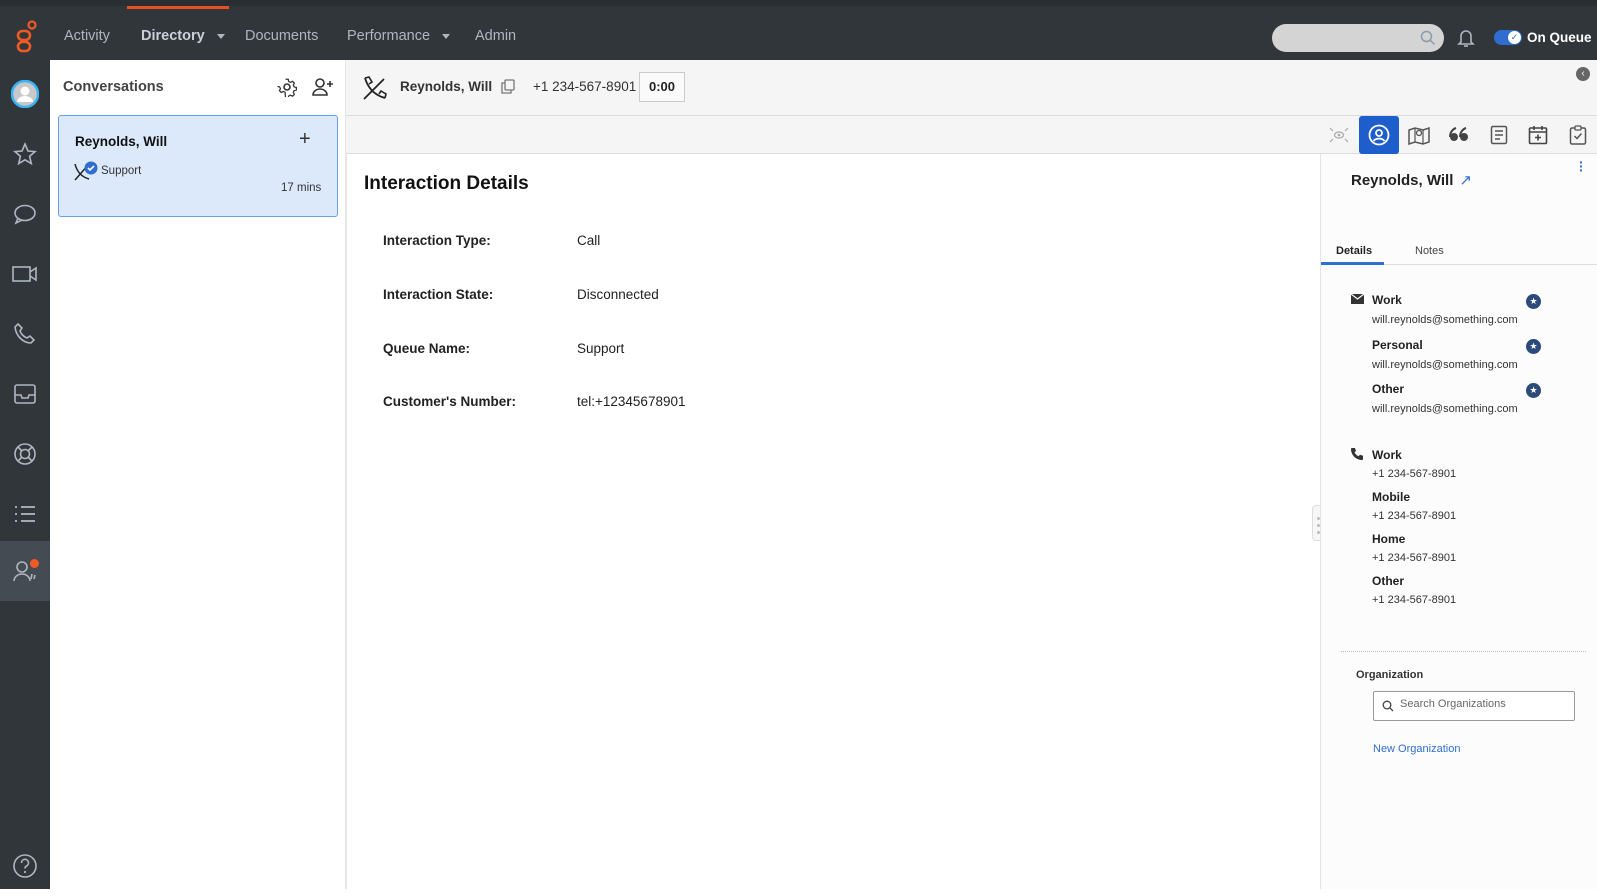 The height and width of the screenshot is (896, 1597). I want to click on contact-icon, so click(1379, 135).